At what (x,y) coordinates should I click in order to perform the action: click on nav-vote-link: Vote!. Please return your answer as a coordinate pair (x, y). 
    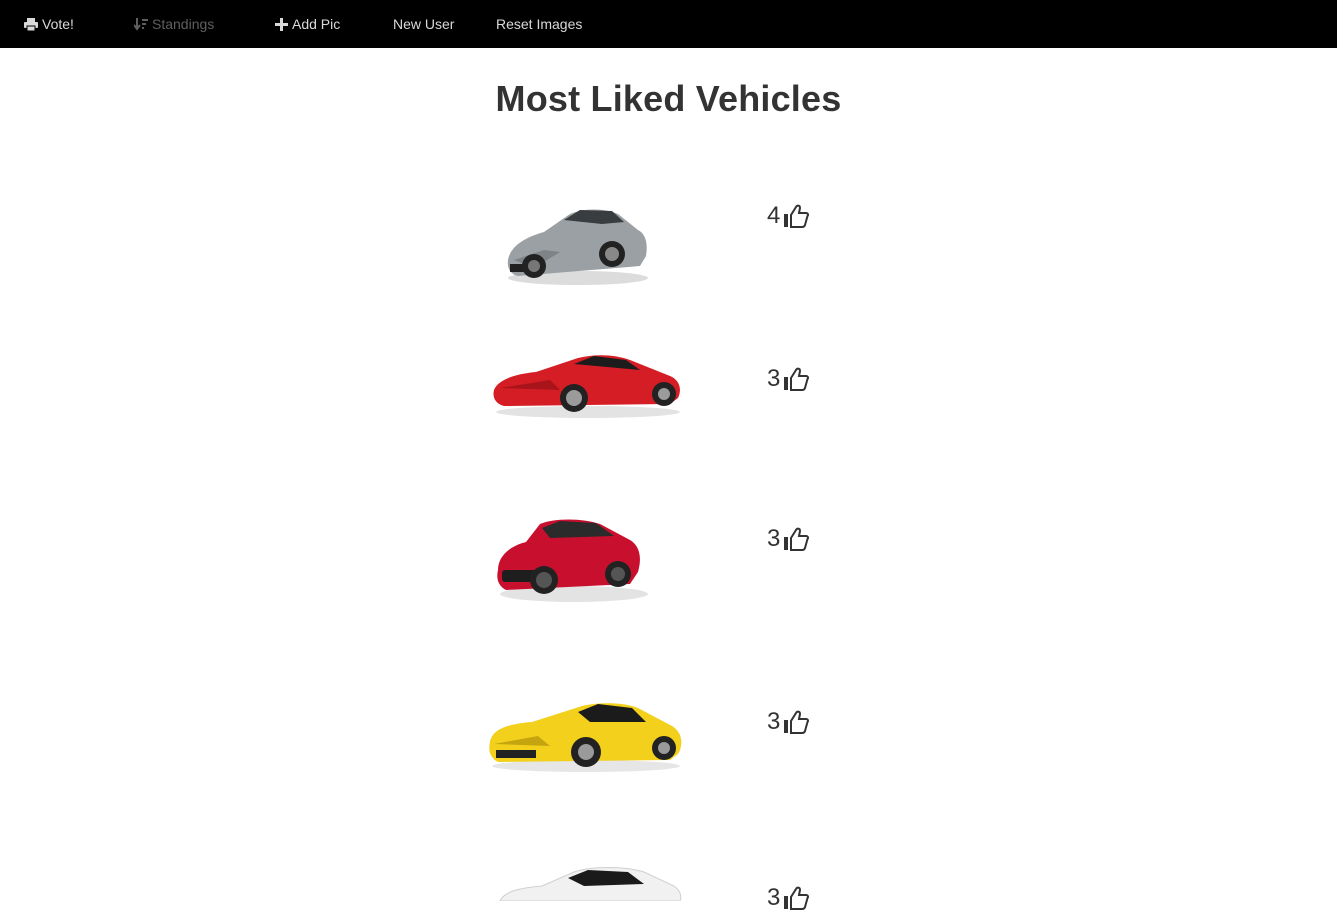
    Looking at the image, I should click on (49, 24).